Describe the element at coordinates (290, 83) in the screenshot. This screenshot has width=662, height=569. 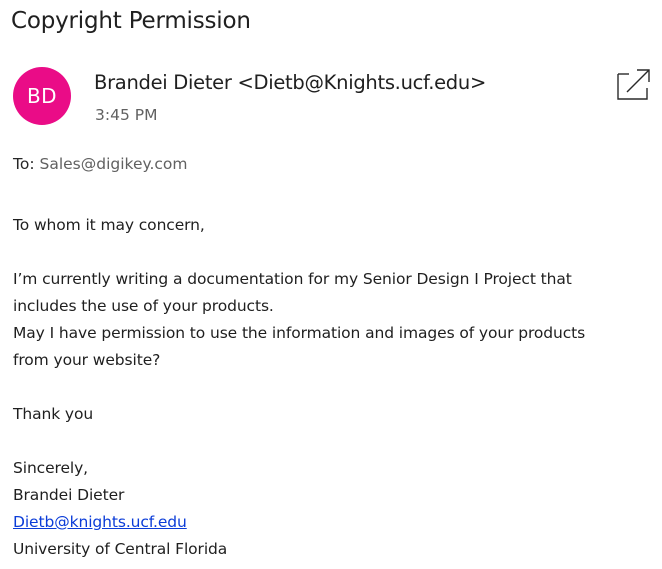
I see `sender-name-address: Brandei Dieter <Dietb@Knights.ucf.edu>` at that location.